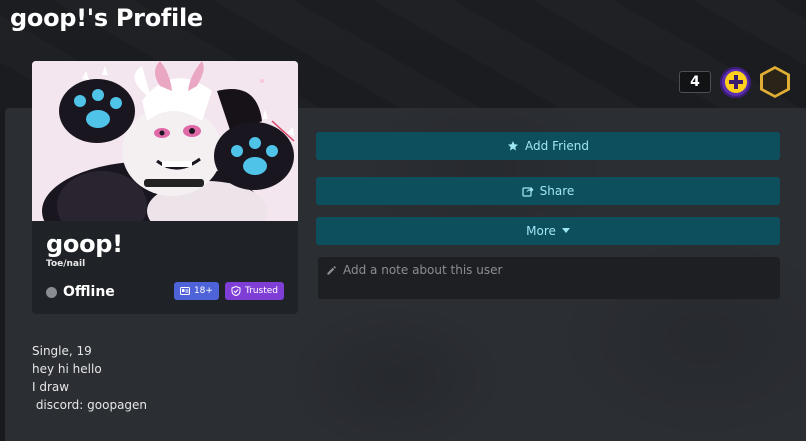  I want to click on plus-icon, so click(735, 82).